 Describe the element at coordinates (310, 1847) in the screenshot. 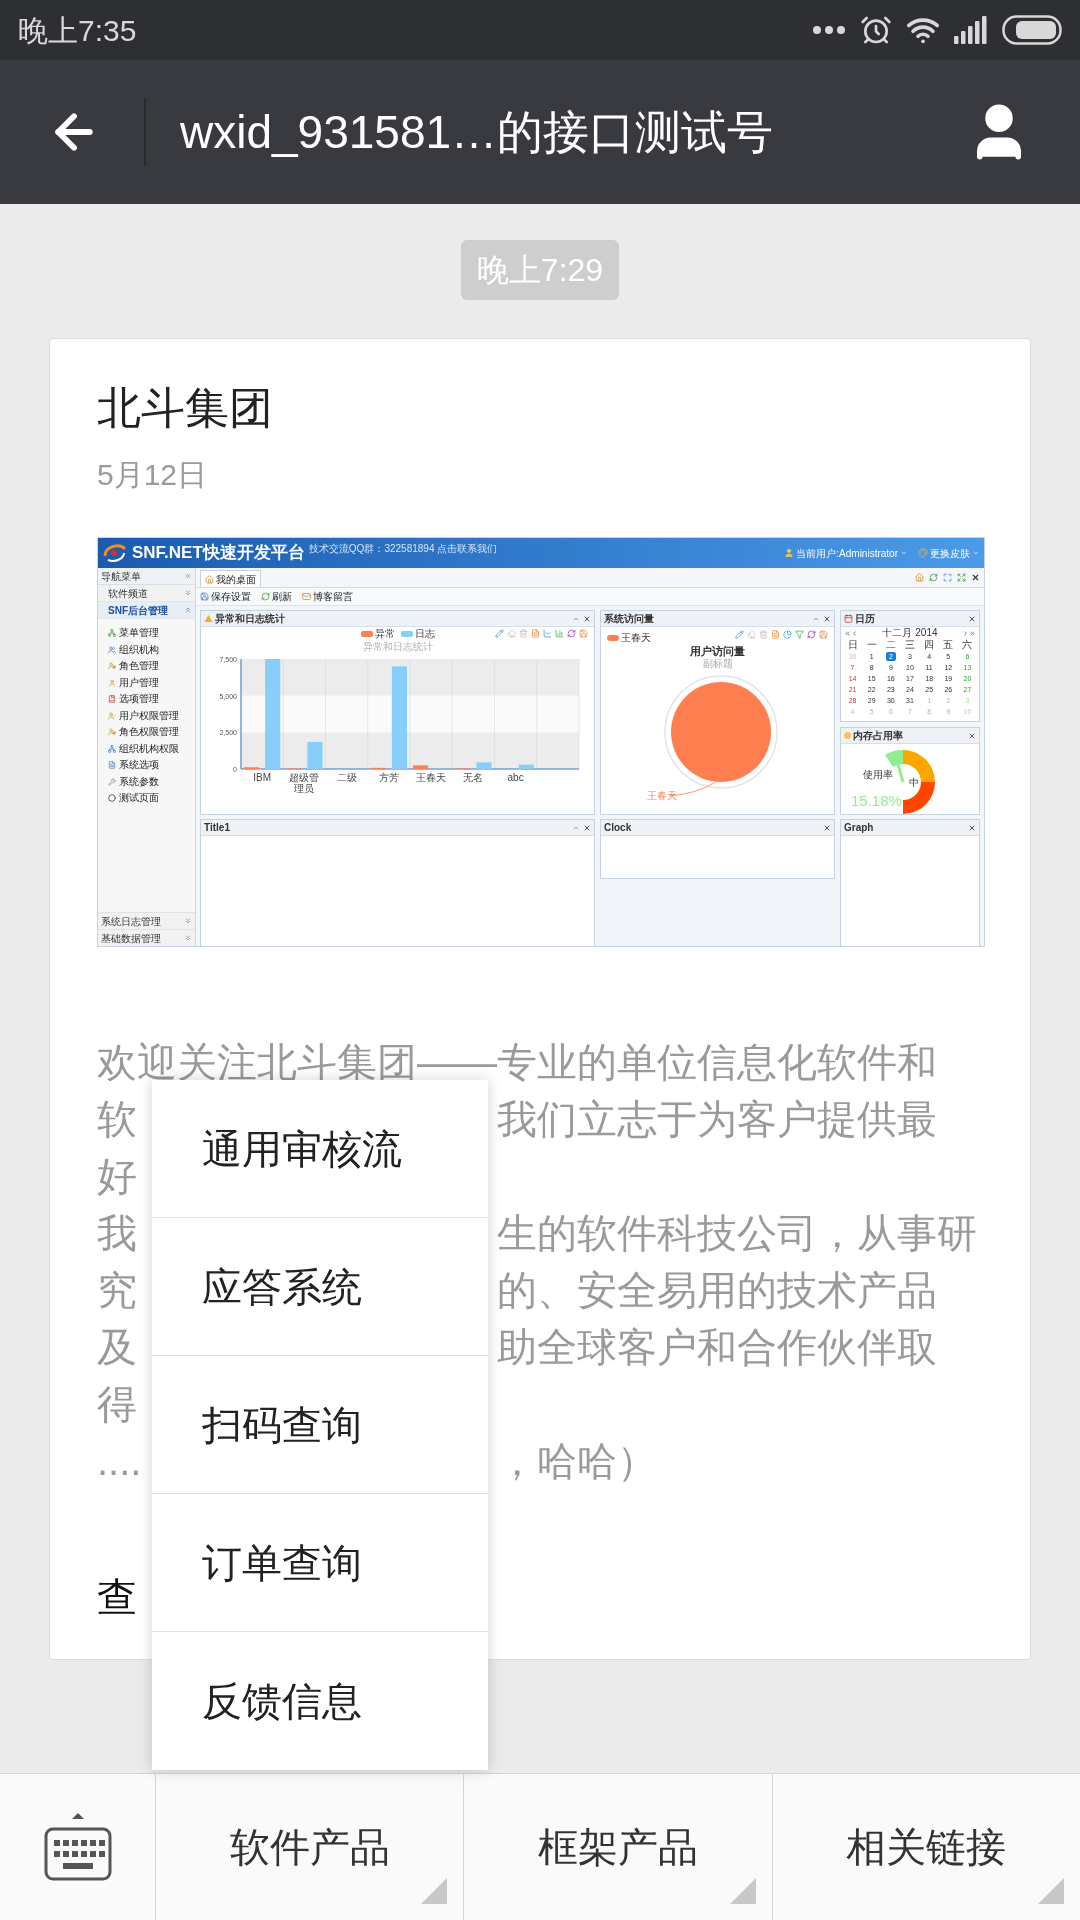

I see `menu-tab: 软件产品` at that location.